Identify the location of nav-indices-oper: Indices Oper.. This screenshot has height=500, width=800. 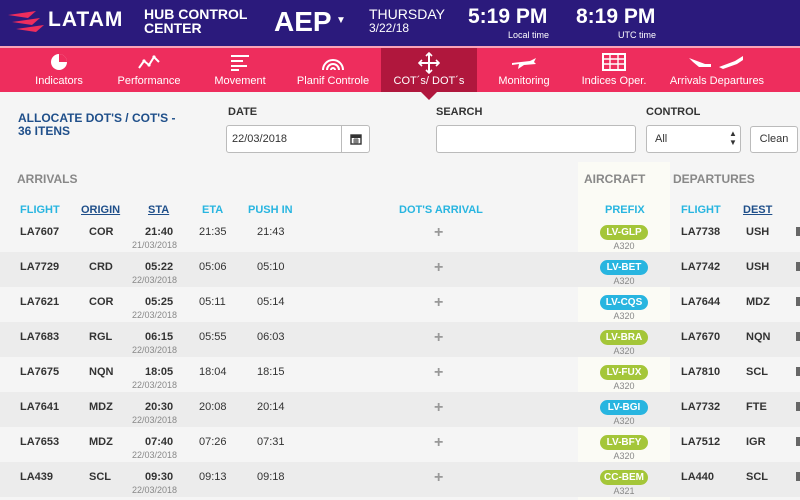
(614, 70).